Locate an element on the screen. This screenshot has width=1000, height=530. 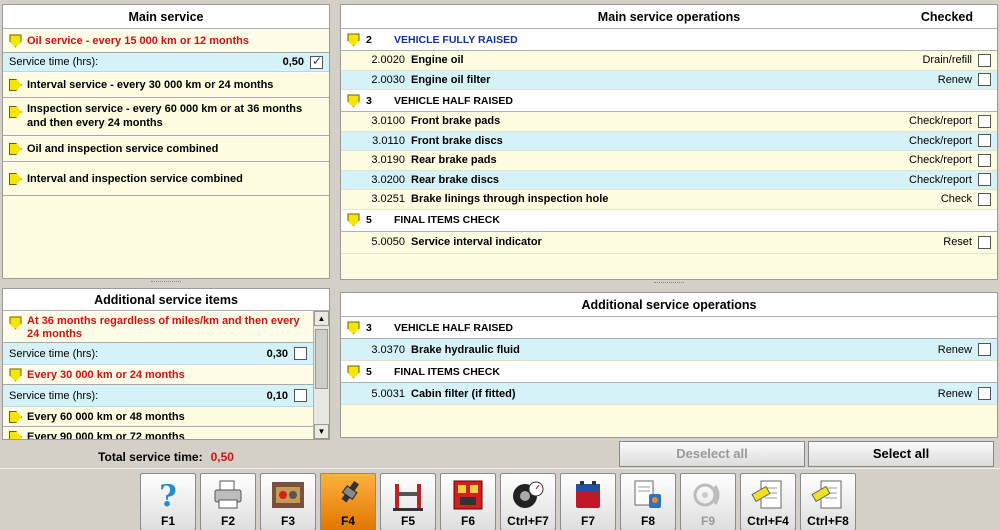
f9-button: F9 is located at coordinates (708, 501).